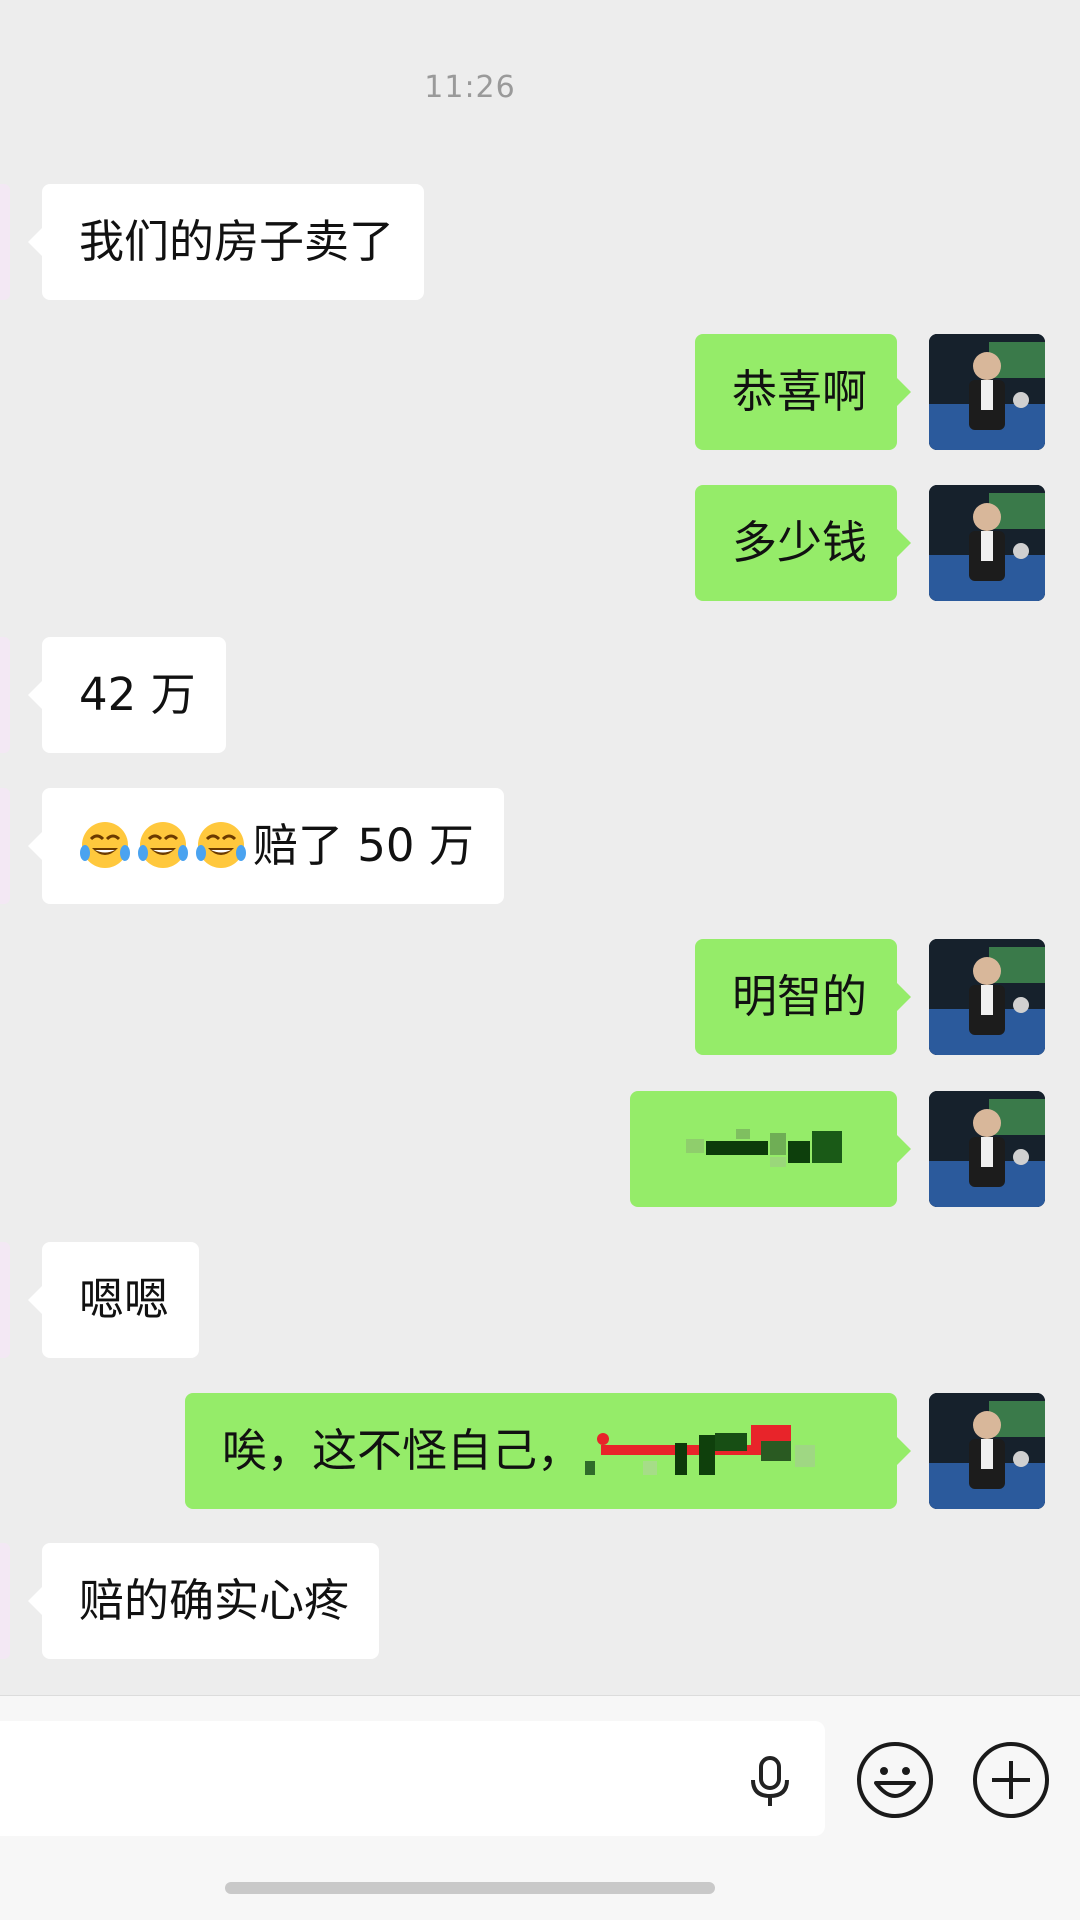 The height and width of the screenshot is (1920, 1080). What do you see at coordinates (1011, 1780) in the screenshot?
I see `plus-icon` at bounding box center [1011, 1780].